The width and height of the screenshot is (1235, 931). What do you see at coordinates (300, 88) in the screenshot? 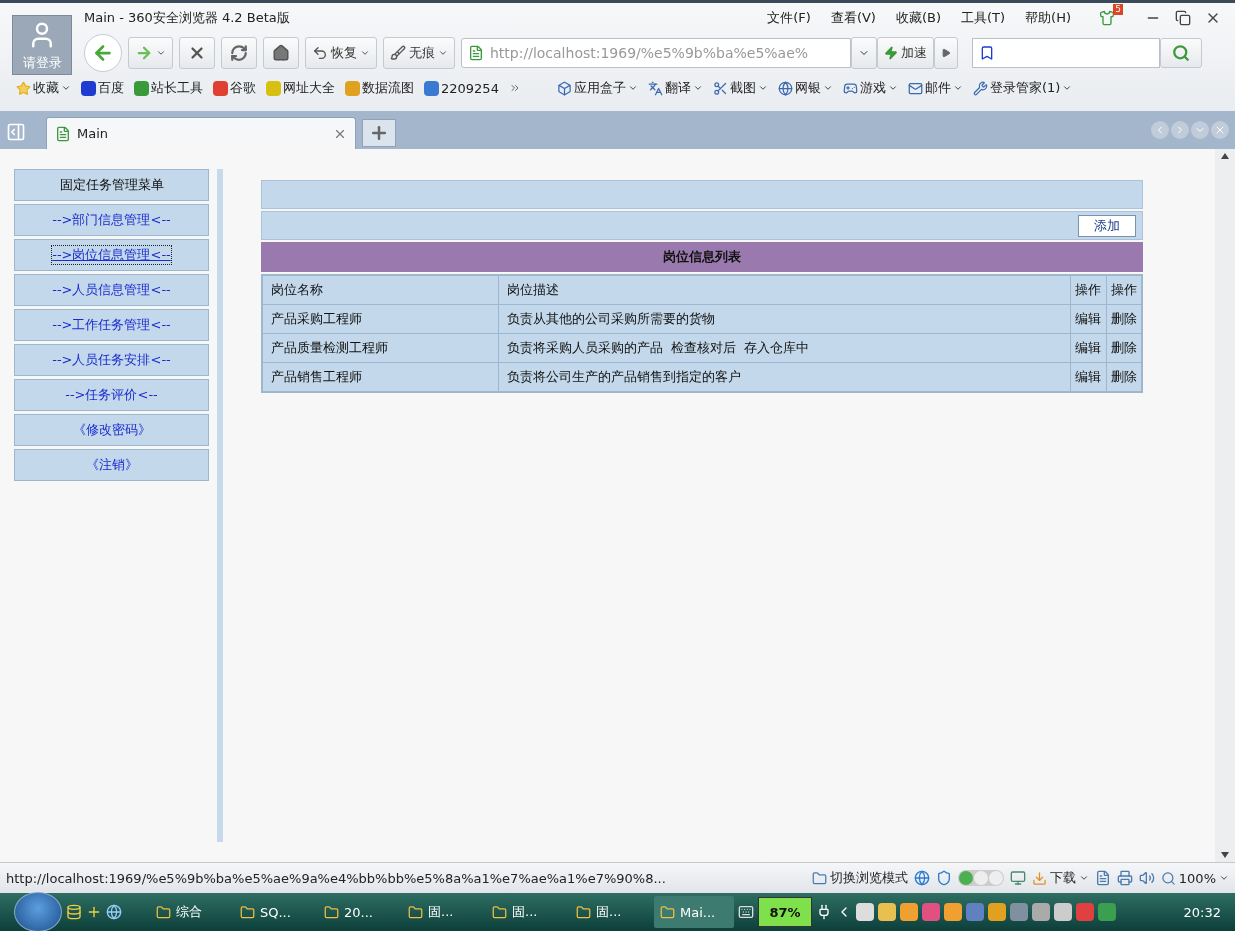
I see `bookmark-item: 网址大全` at bounding box center [300, 88].